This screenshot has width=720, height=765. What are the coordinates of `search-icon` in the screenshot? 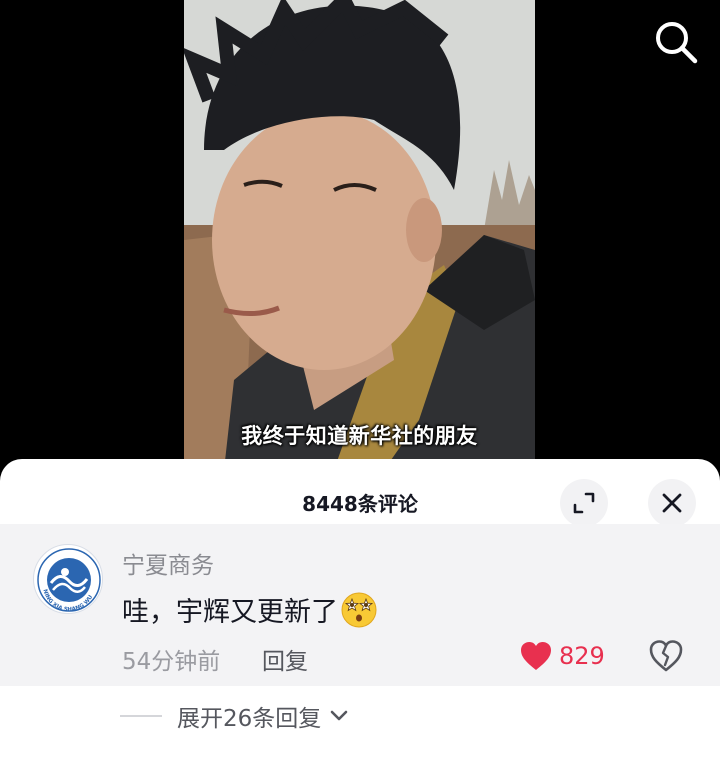 It's located at (677, 43).